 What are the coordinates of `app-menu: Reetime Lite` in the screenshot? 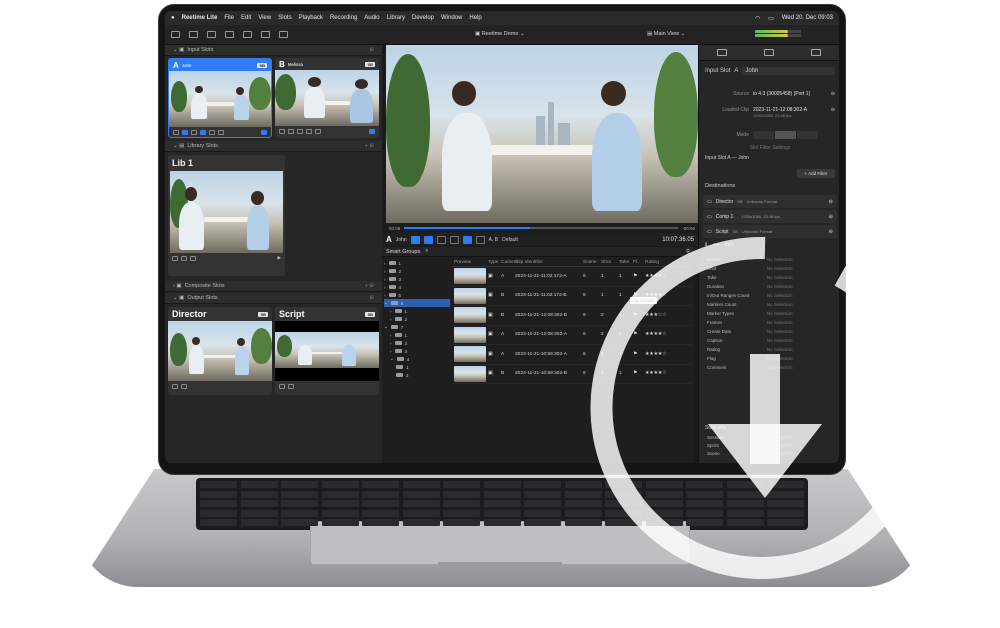 It's located at (200, 18).